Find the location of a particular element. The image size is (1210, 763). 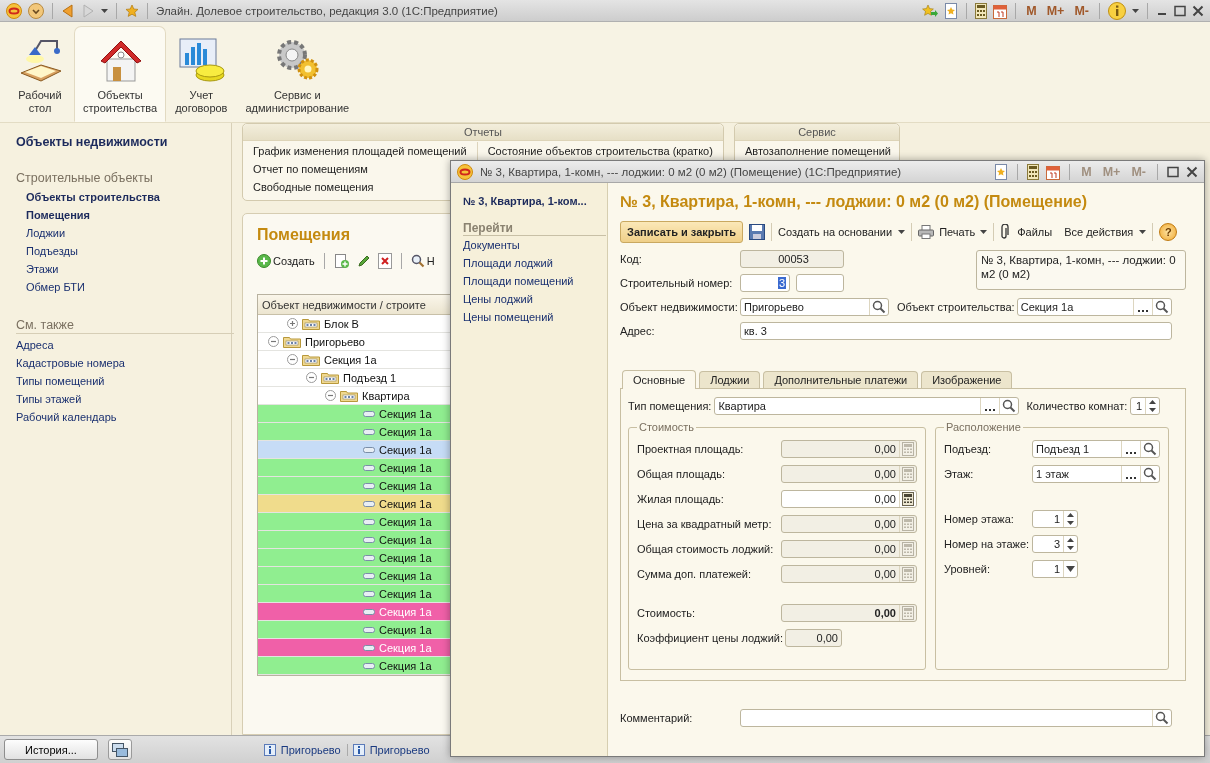

back-icon is located at coordinates (68, 10).